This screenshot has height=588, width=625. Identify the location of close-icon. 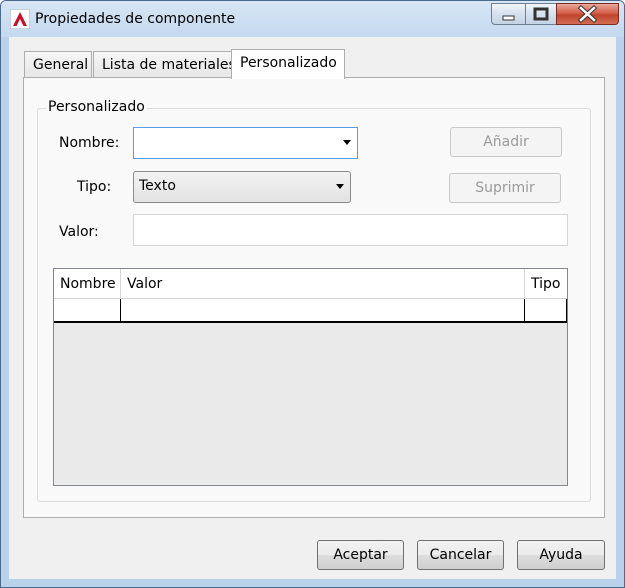
(587, 14).